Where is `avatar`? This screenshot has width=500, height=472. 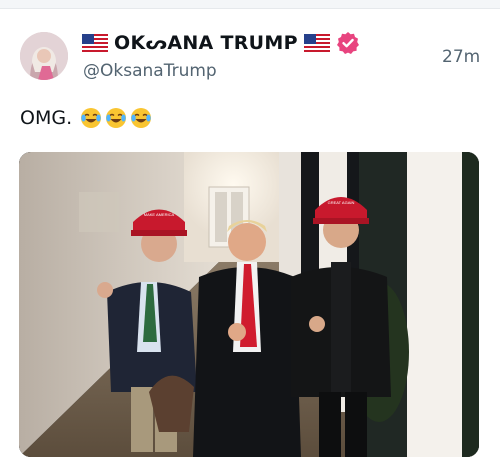
avatar is located at coordinates (44, 56).